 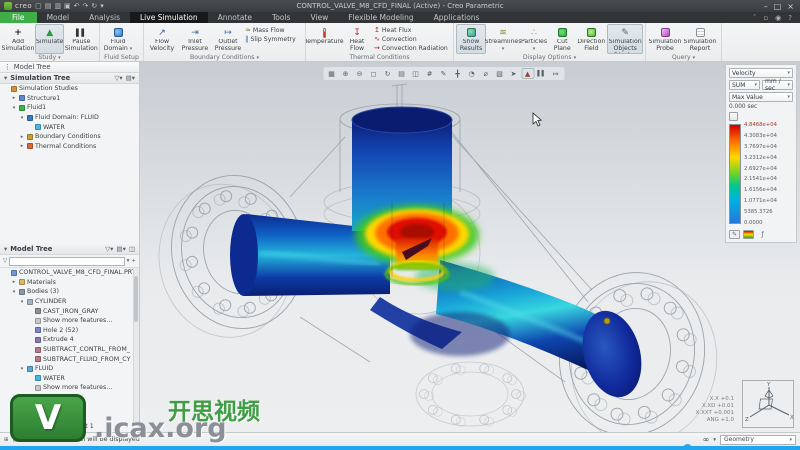 I want to click on tree-item: ▾ Fluid1, so click(x=69, y=108).